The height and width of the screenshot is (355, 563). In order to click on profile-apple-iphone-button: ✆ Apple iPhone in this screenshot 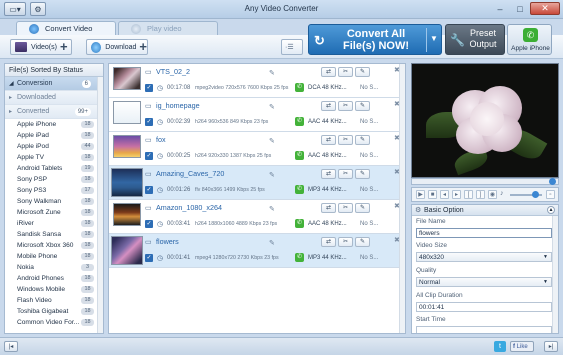, I will do `click(529, 39)`.